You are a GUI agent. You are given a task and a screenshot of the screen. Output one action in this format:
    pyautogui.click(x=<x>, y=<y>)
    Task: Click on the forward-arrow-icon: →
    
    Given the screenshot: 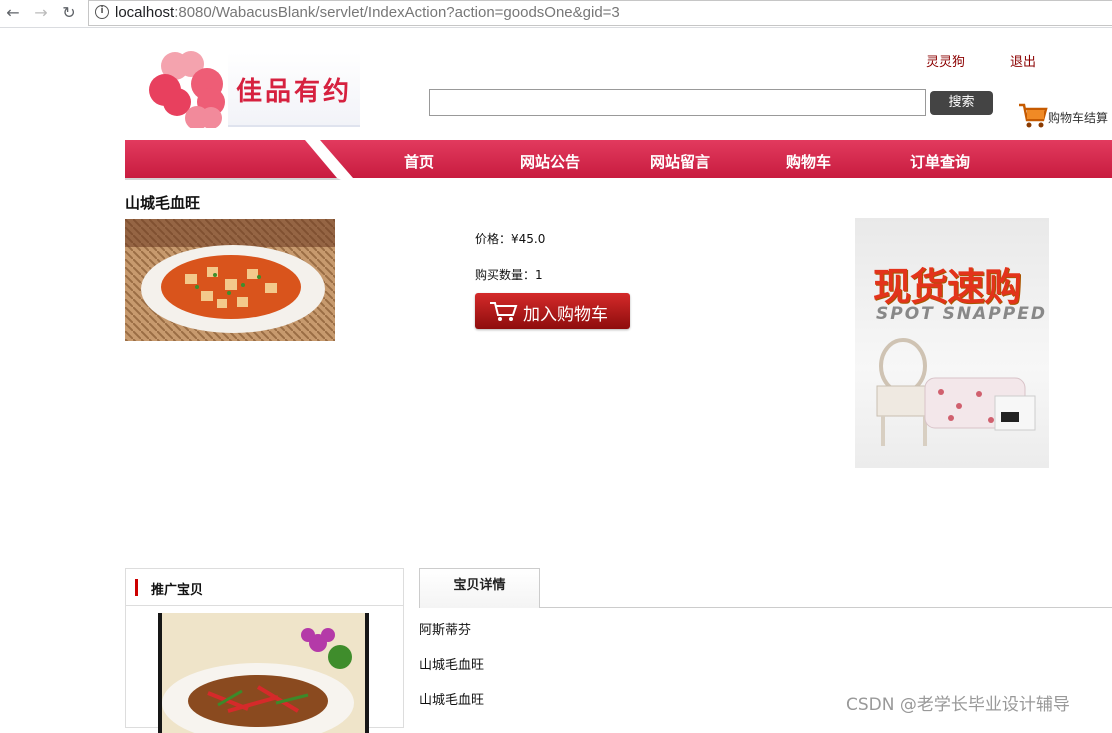 What is the action you would take?
    pyautogui.click(x=41, y=13)
    